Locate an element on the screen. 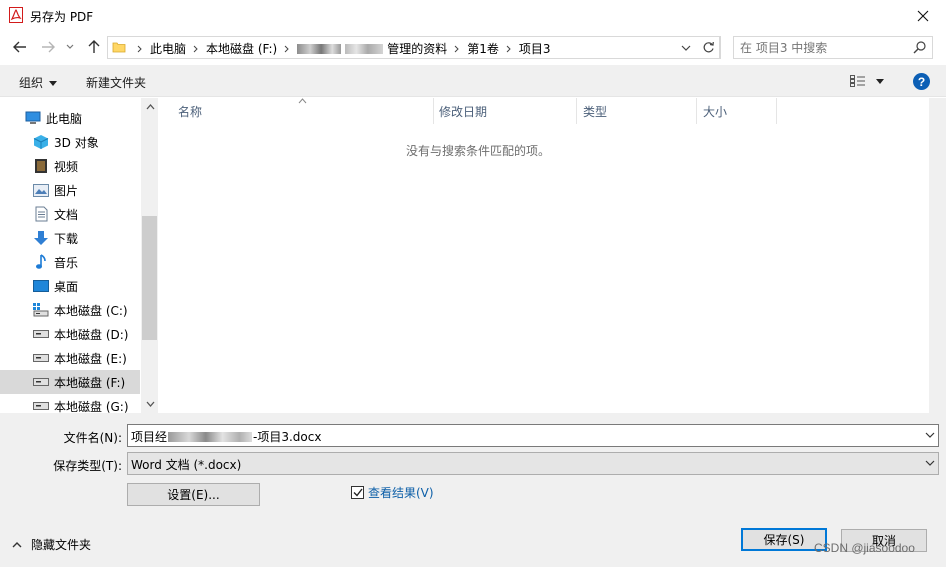 This screenshot has width=946, height=567. organize-button: 组织 is located at coordinates (38, 82).